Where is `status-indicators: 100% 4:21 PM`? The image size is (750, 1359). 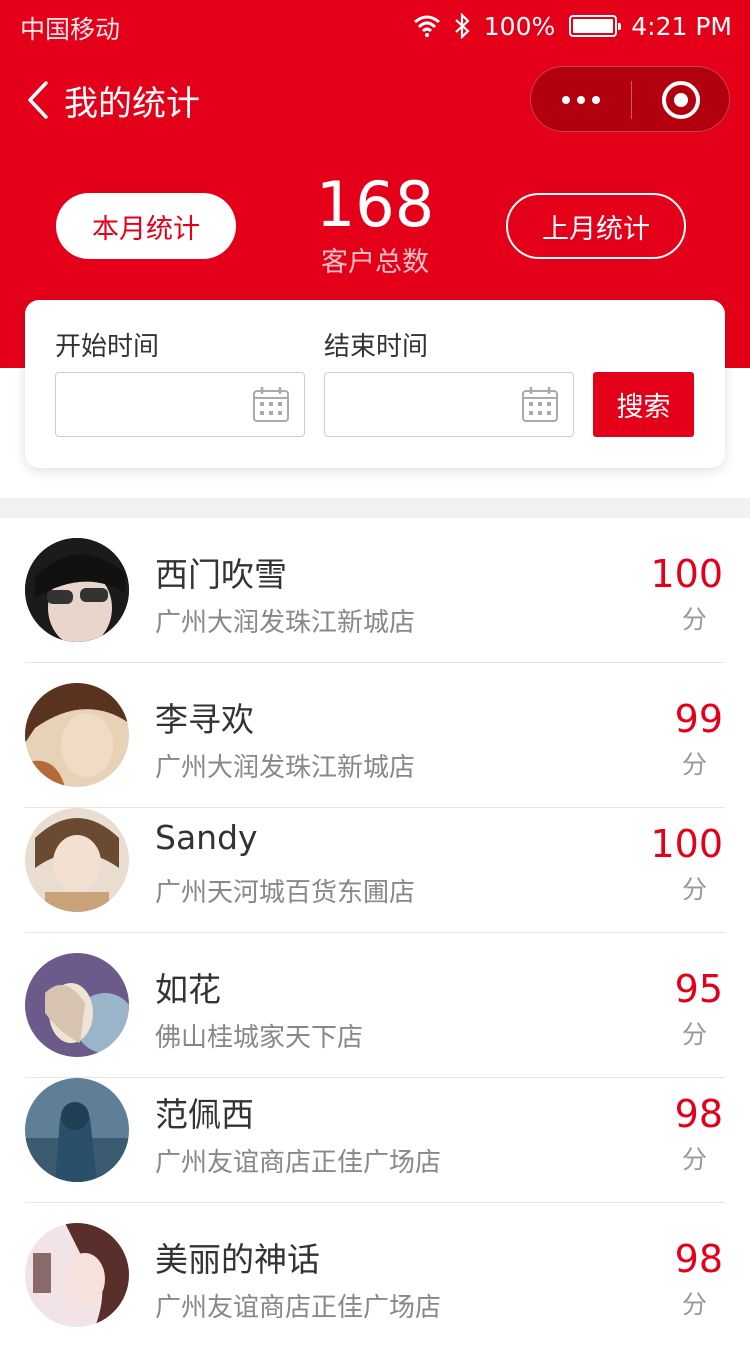 status-indicators: 100% 4:21 PM is located at coordinates (572, 26).